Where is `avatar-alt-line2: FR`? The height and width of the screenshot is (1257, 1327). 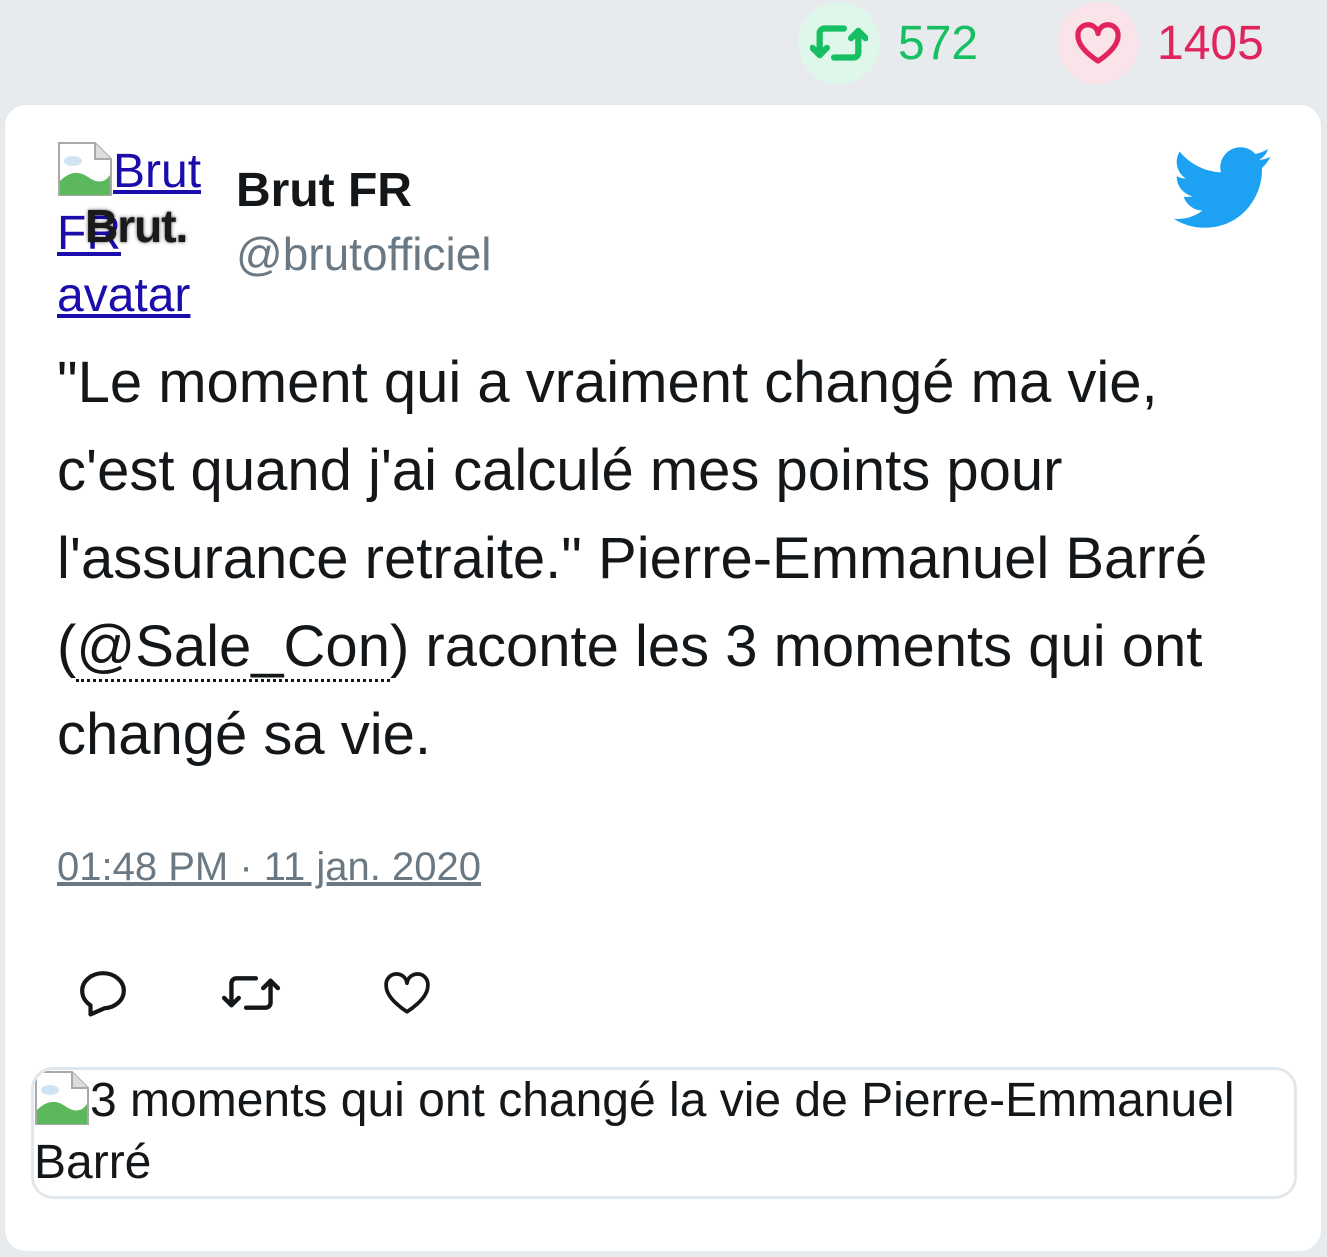
avatar-alt-line2: FR is located at coordinates (89, 233).